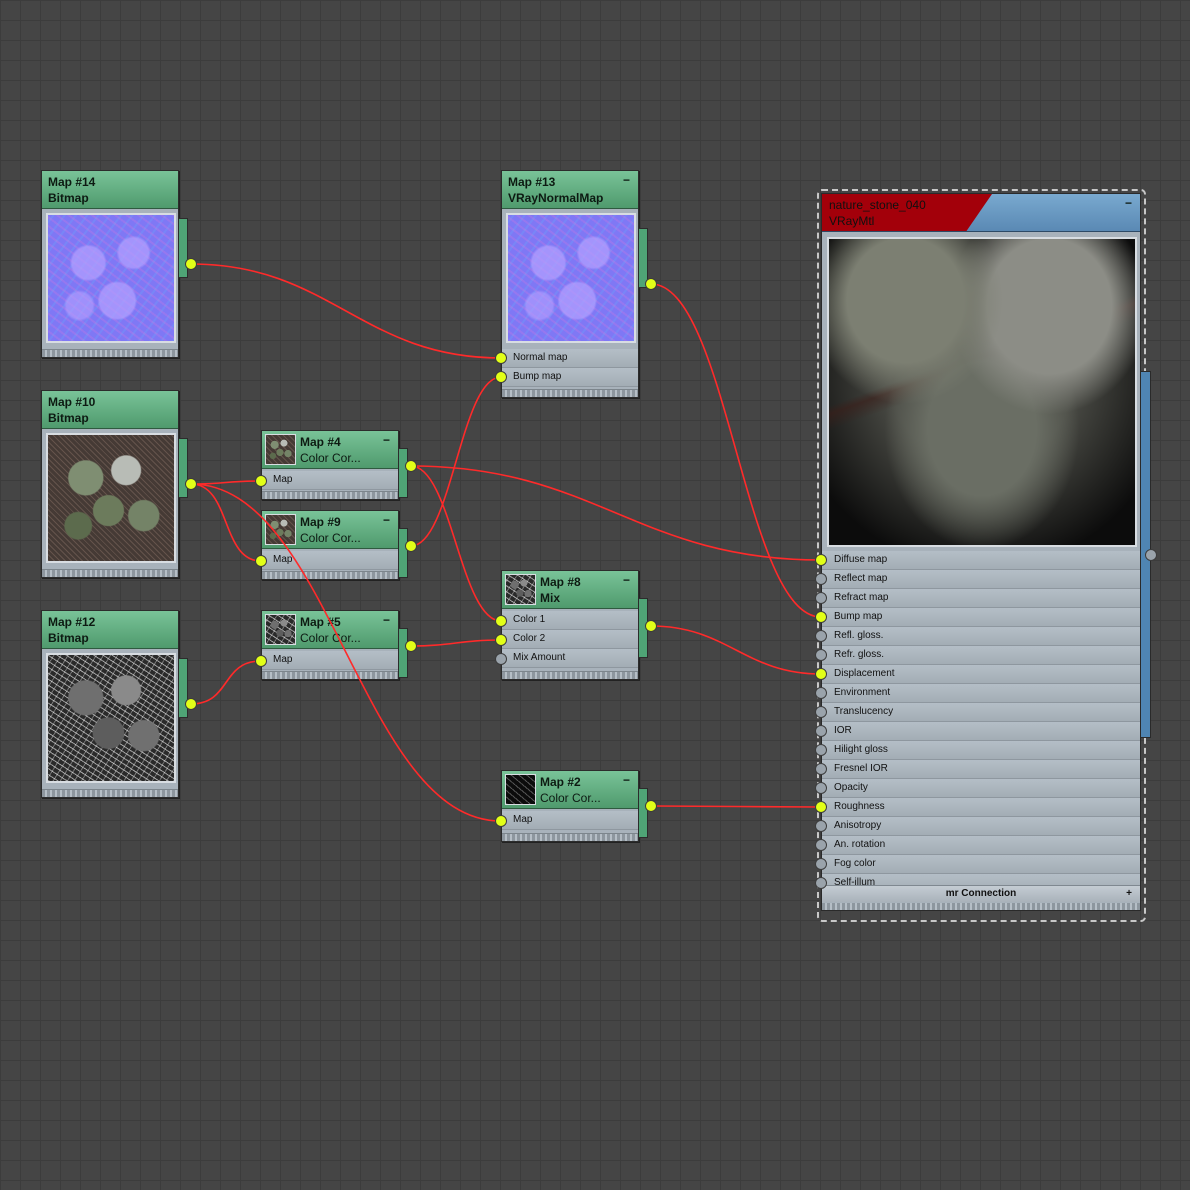 The width and height of the screenshot is (1190, 1190). What do you see at coordinates (821, 864) in the screenshot?
I see `material-port-fog-color` at bounding box center [821, 864].